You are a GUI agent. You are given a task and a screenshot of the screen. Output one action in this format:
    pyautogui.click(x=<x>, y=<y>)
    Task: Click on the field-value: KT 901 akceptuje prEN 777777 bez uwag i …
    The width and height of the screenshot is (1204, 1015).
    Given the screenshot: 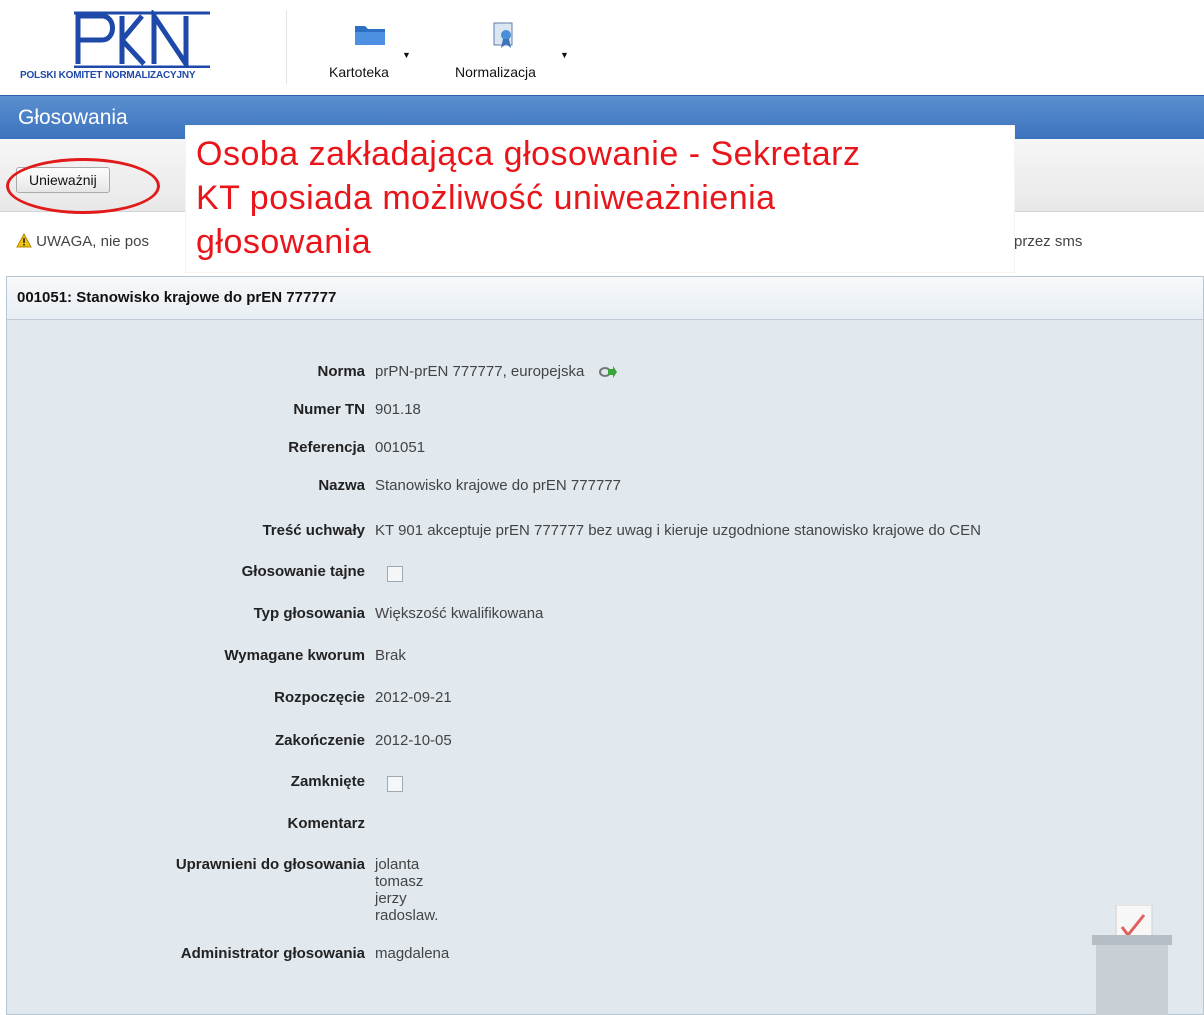 What is the action you would take?
    pyautogui.click(x=678, y=530)
    